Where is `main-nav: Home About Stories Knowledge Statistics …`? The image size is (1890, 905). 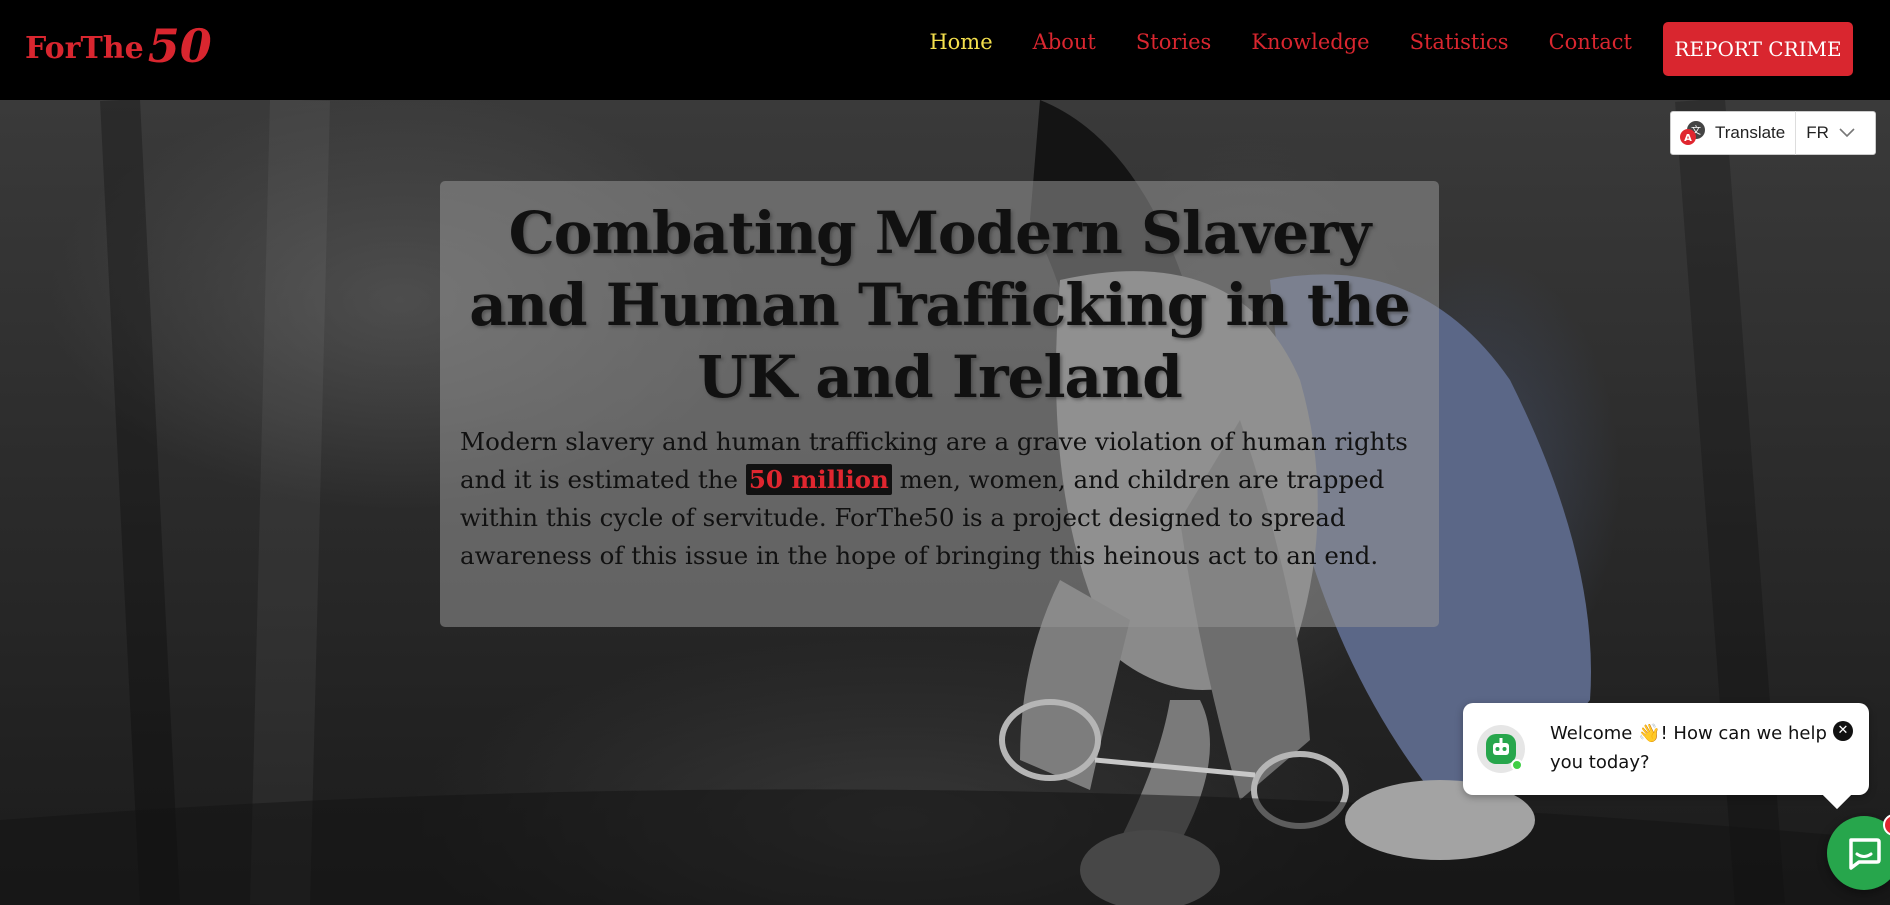 main-nav: Home About Stories Knowledge Statistics … is located at coordinates (1280, 42).